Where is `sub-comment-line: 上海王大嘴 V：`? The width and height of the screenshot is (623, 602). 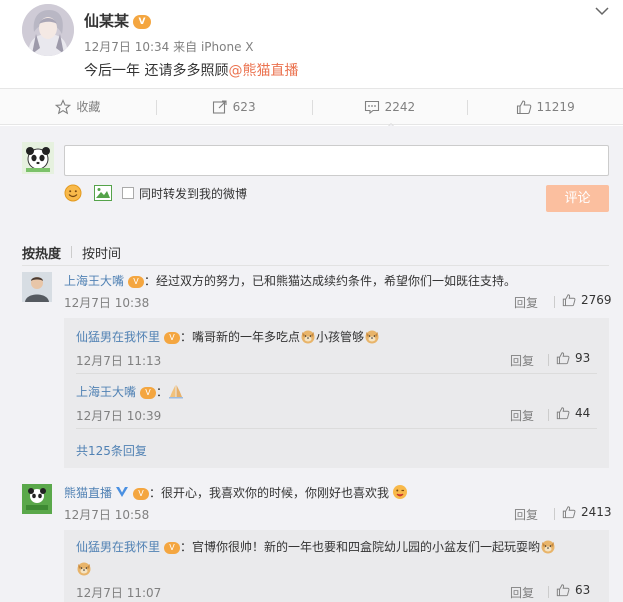 sub-comment-line: 上海王大嘴 V： is located at coordinates (130, 391).